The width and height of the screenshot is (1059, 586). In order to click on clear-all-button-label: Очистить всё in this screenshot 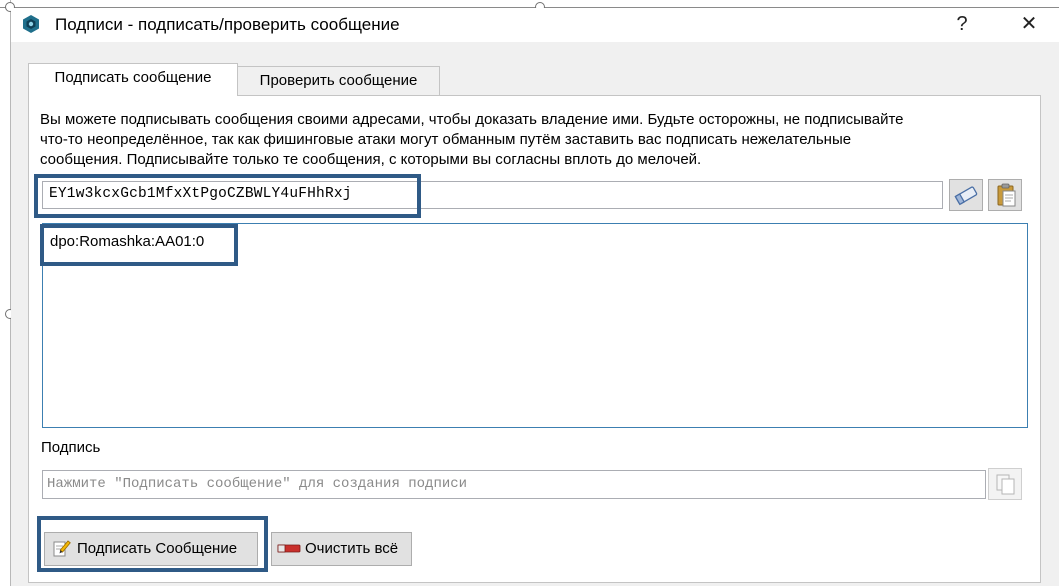, I will do `click(352, 548)`.